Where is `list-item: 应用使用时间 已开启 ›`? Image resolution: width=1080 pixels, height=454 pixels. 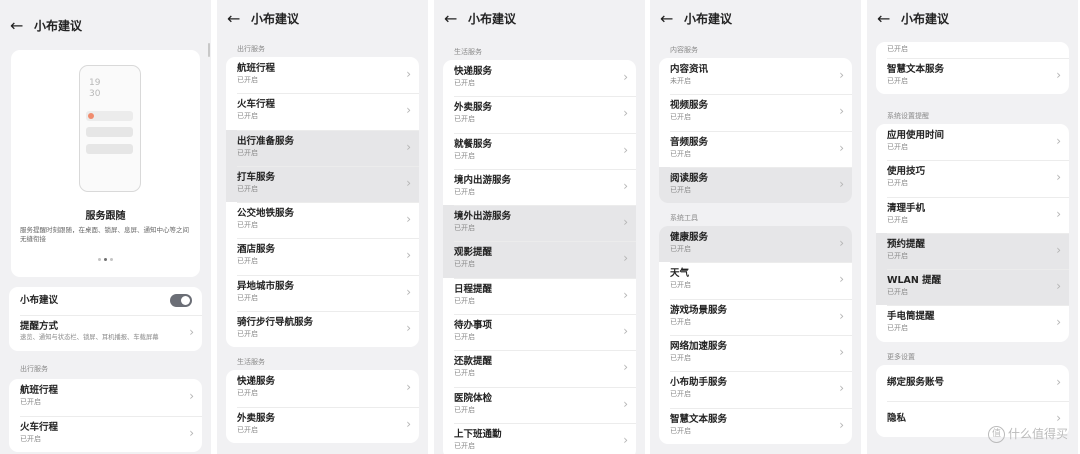 list-item: 应用使用时间 已开启 › is located at coordinates (972, 142).